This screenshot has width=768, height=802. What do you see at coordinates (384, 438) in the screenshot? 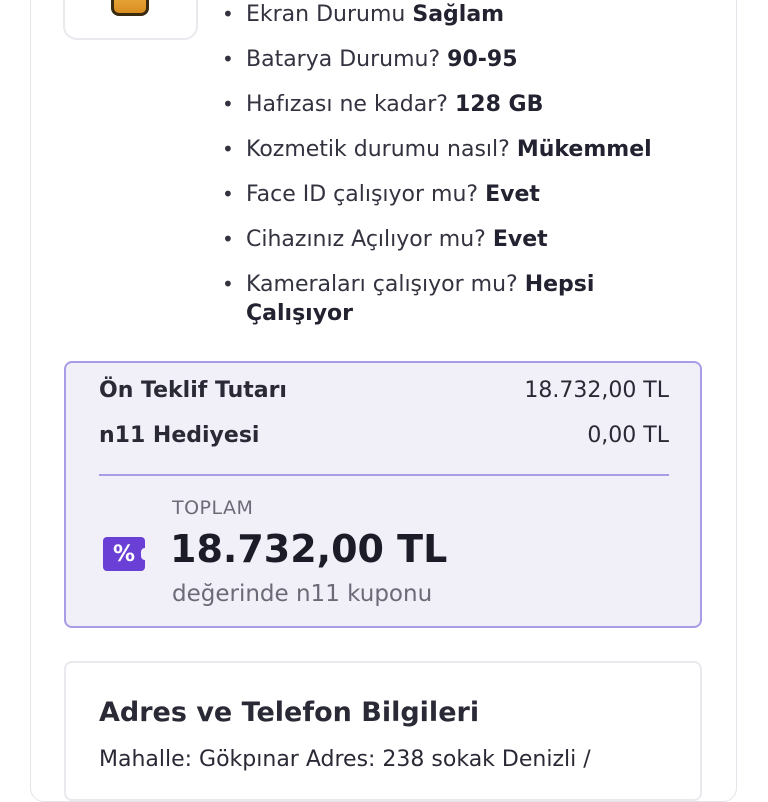
I see `gift-row: n11 Hediyesi 0,00 TL` at bounding box center [384, 438].